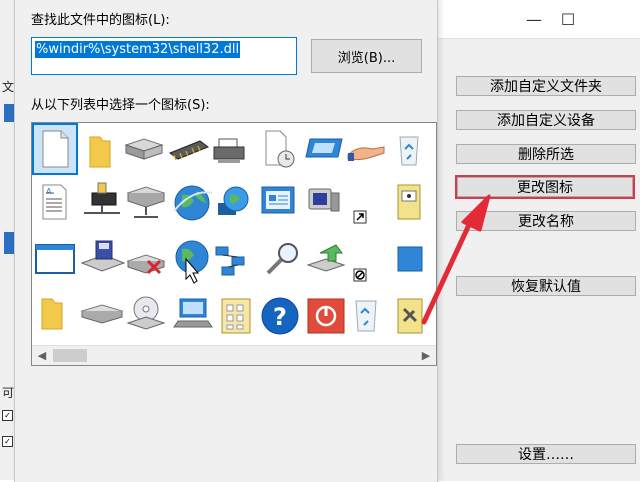 The width and height of the screenshot is (640, 482). What do you see at coordinates (102, 198) in the screenshot?
I see `network-drive-icon` at bounding box center [102, 198].